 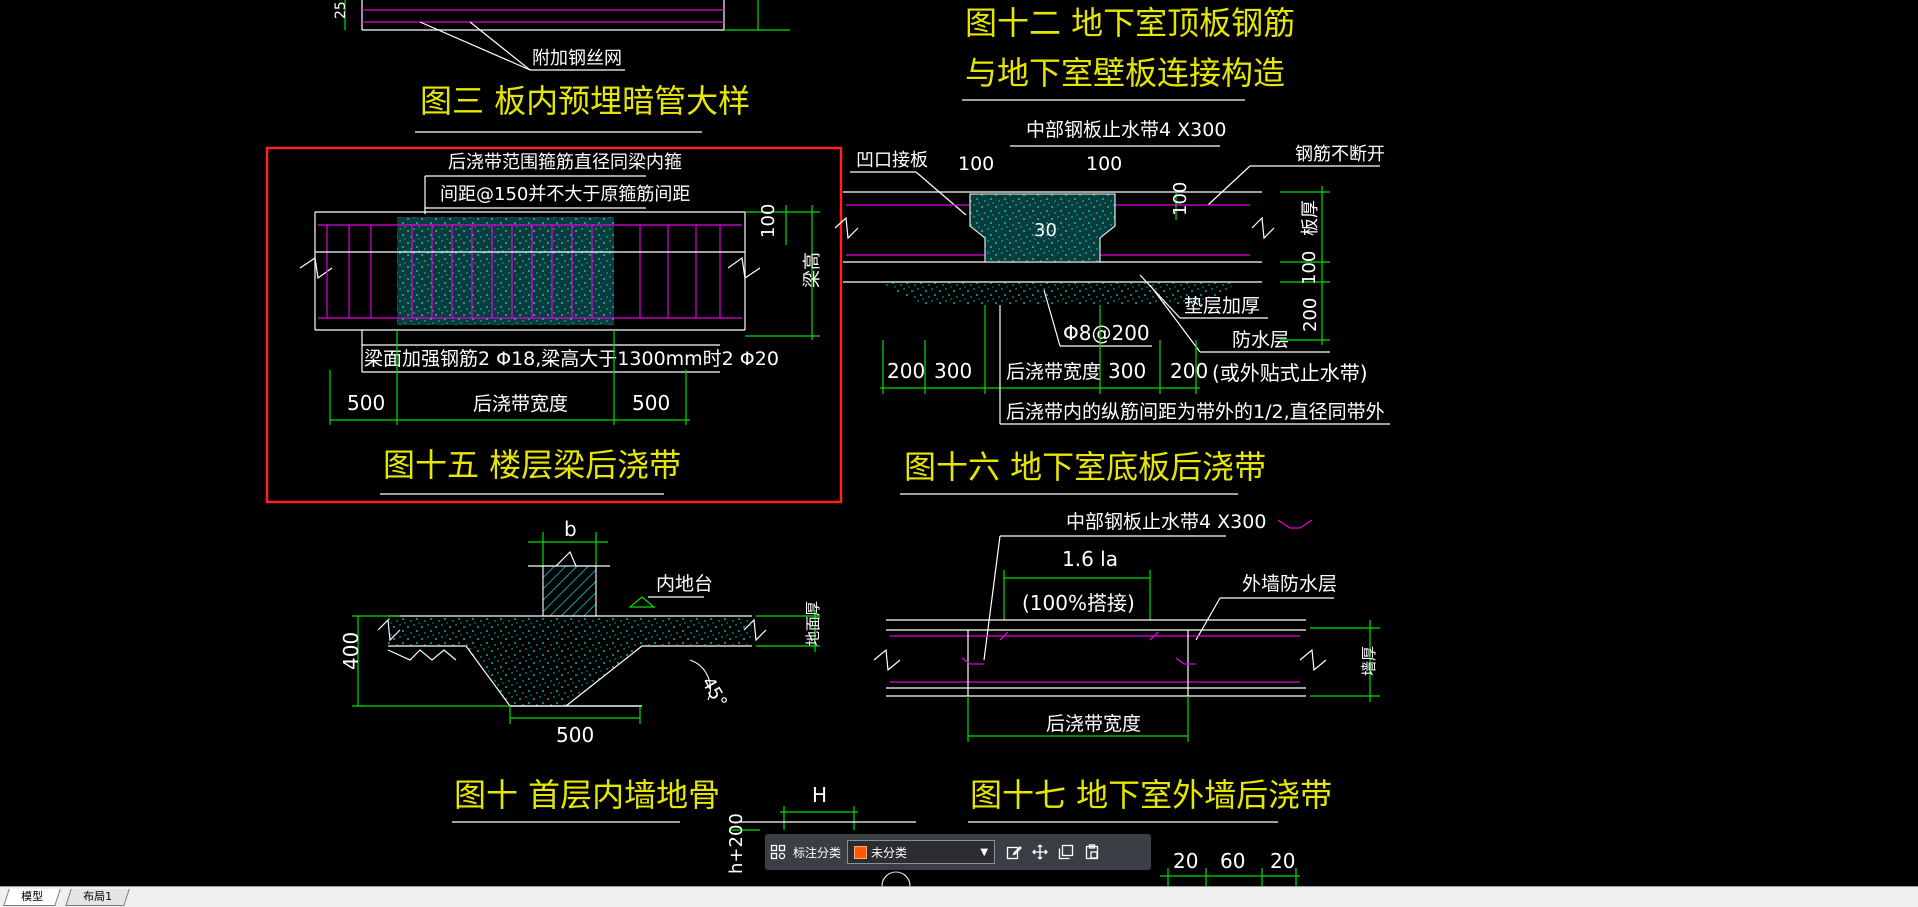 I want to click on dim-60: 60, so click(x=1232, y=861).